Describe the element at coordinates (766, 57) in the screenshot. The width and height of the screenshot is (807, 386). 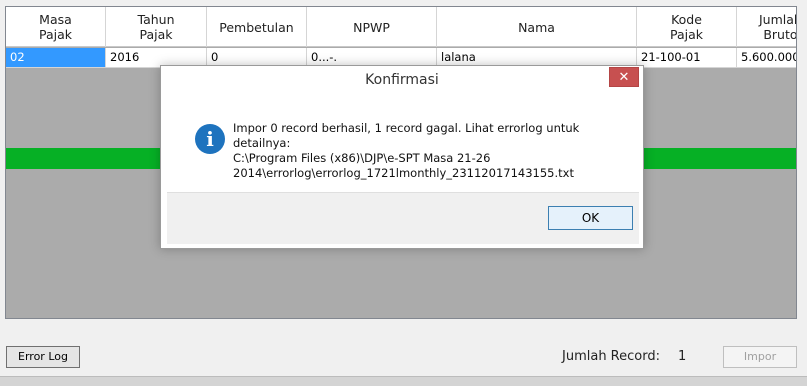
I see `cell-jumlah-bruto: 5.600.000` at that location.